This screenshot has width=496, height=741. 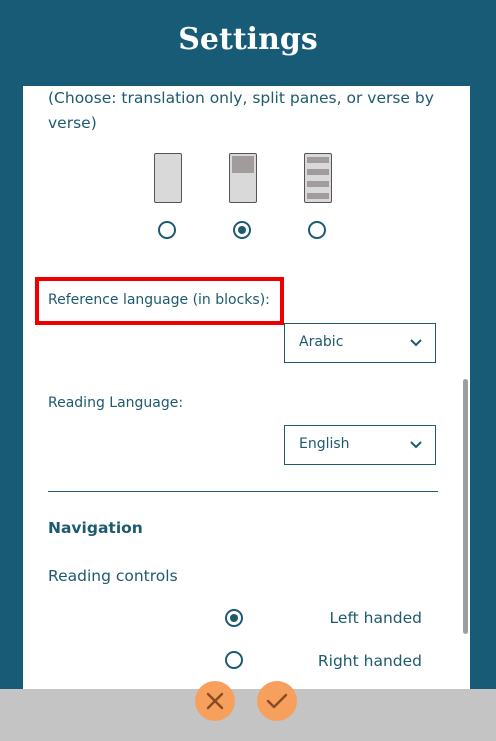 I want to click on reference-language-value: Arabic, so click(x=321, y=342).